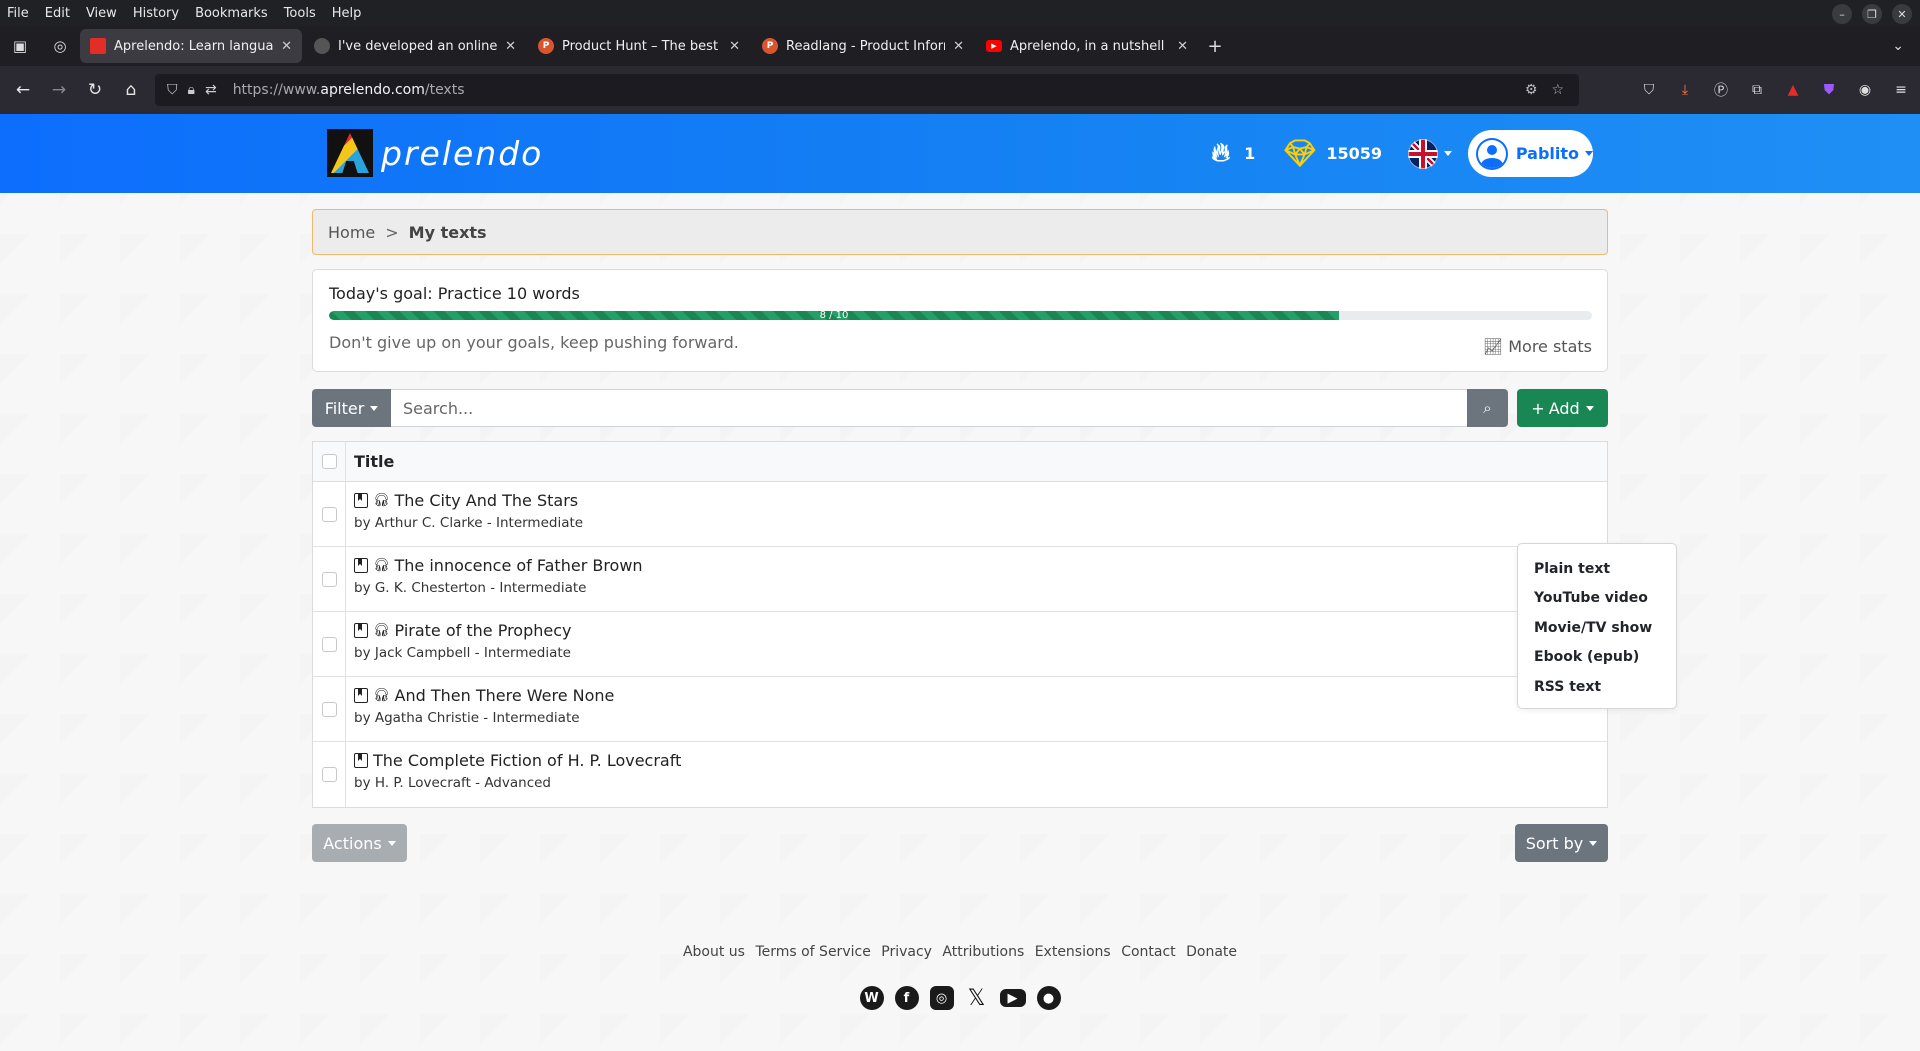 The height and width of the screenshot is (1051, 1920). I want to click on reload-icon: ↻, so click(95, 90).